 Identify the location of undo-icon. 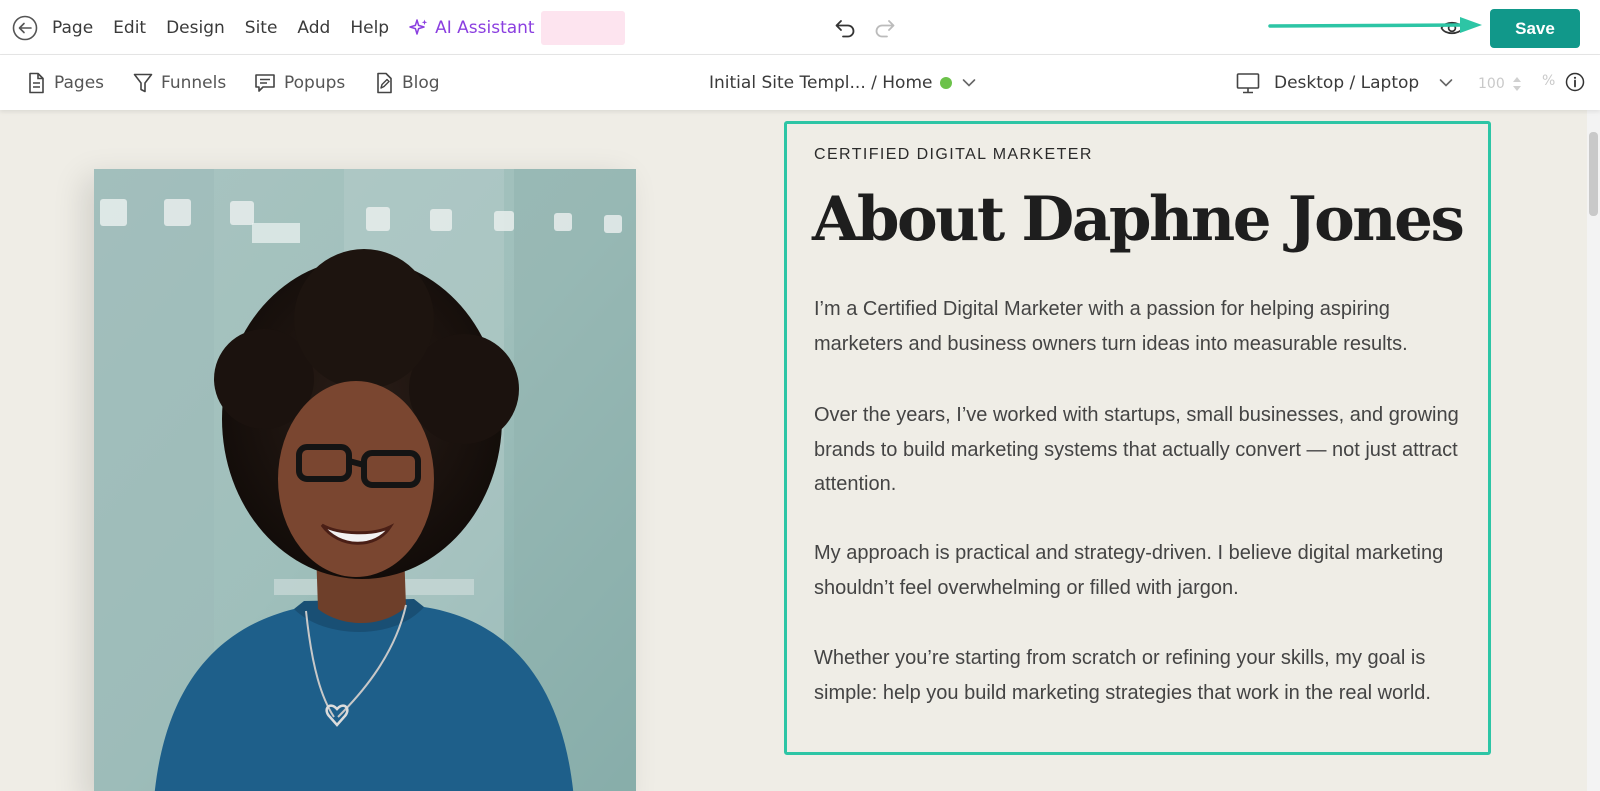
(845, 28).